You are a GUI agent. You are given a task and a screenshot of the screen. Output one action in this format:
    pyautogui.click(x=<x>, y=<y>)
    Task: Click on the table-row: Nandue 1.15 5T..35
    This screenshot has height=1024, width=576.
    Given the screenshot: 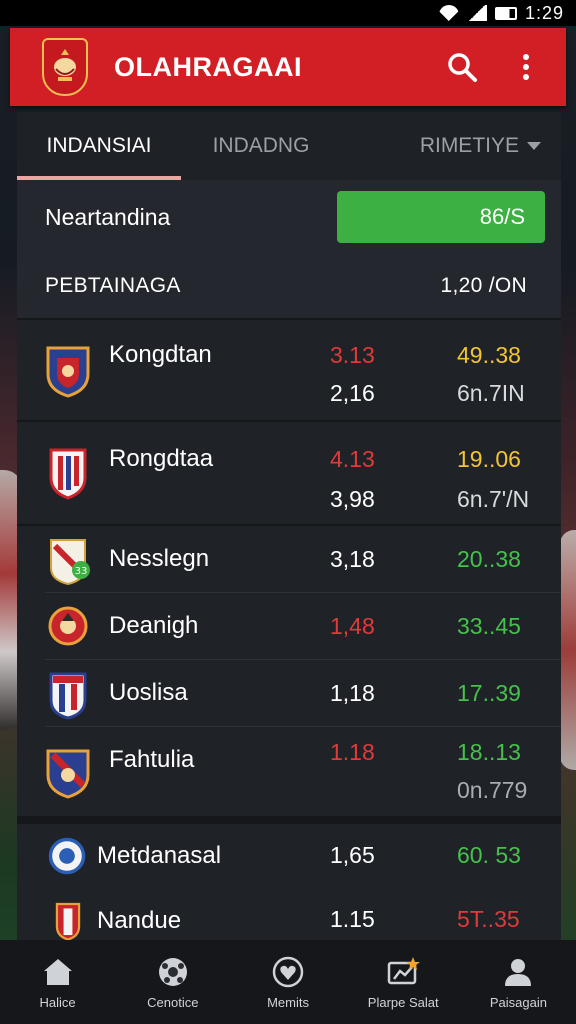 What is the action you would take?
    pyautogui.click(x=289, y=914)
    